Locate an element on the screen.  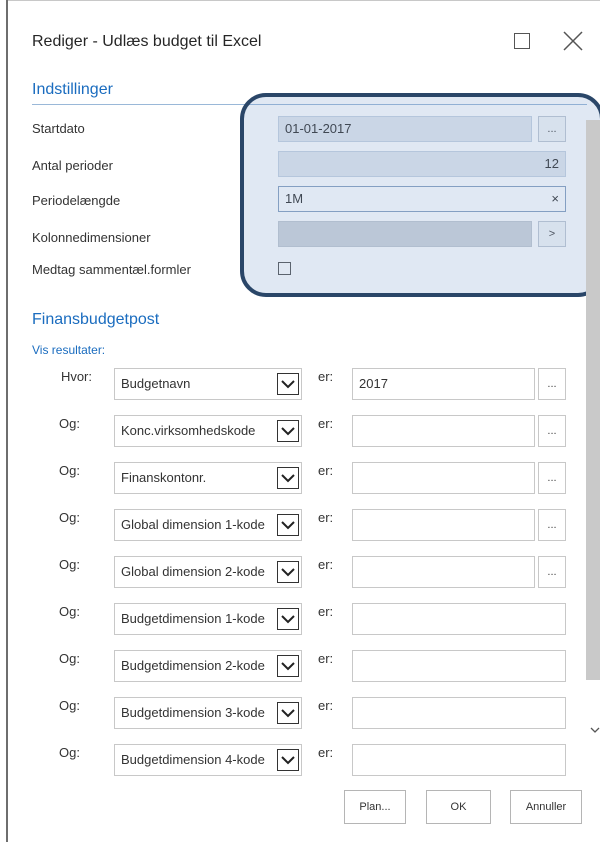
filter-field-select: Konc.virksomhedskode is located at coordinates (208, 431).